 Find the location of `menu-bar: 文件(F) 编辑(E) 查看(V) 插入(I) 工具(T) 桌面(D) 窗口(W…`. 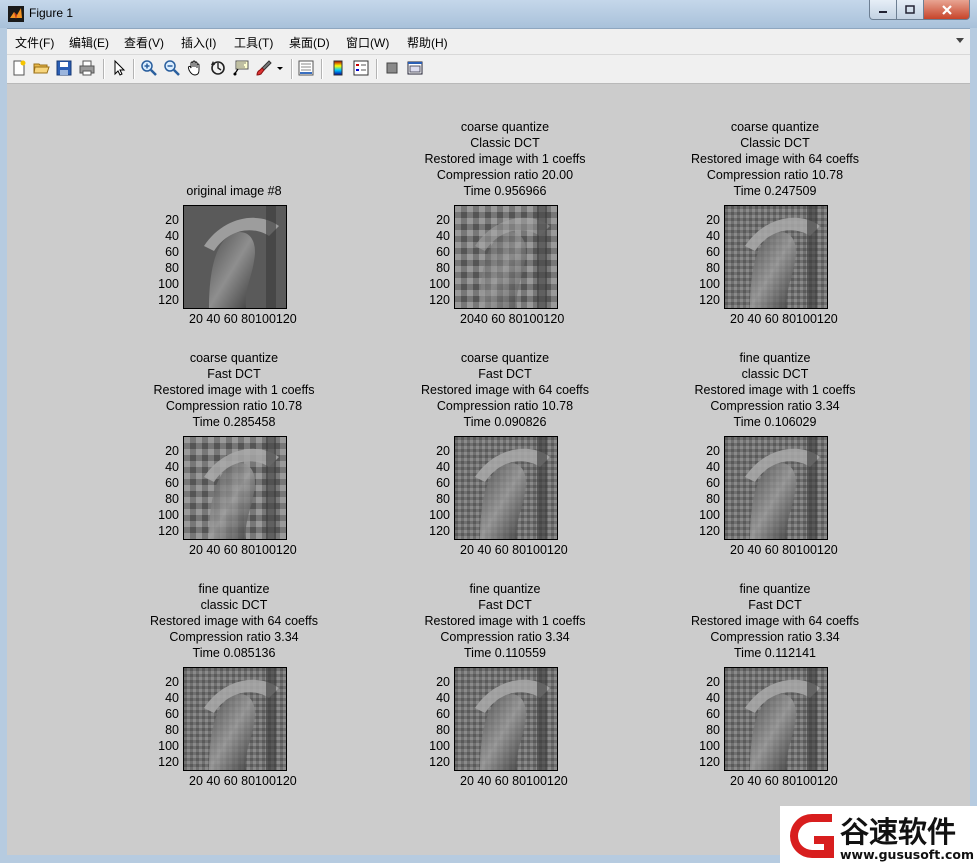

menu-bar: 文件(F) 编辑(E) 查看(V) 插入(I) 工具(T) 桌面(D) 窗口(W… is located at coordinates (488, 42).